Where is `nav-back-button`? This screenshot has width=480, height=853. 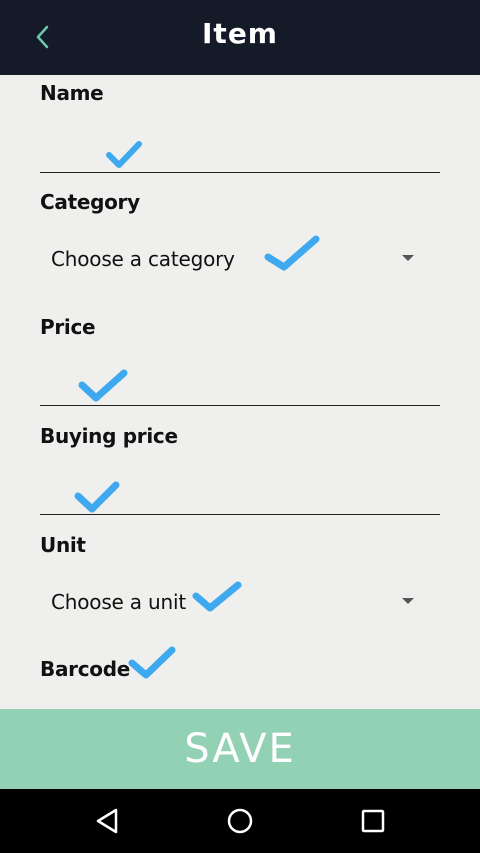
nav-back-button is located at coordinates (107, 821).